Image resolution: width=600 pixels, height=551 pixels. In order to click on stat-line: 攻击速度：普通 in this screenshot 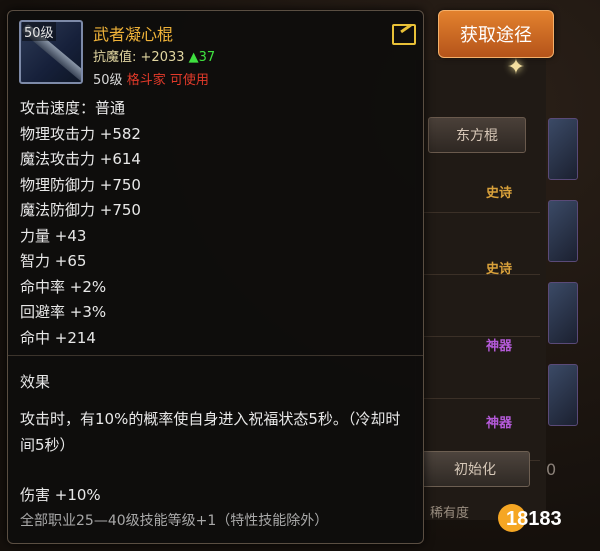, I will do `click(73, 108)`.